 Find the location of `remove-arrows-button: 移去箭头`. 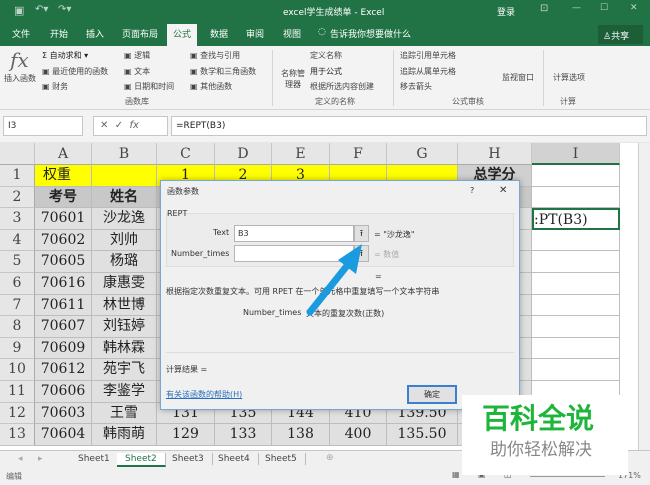

remove-arrows-button: 移去箭头 is located at coordinates (416, 86).